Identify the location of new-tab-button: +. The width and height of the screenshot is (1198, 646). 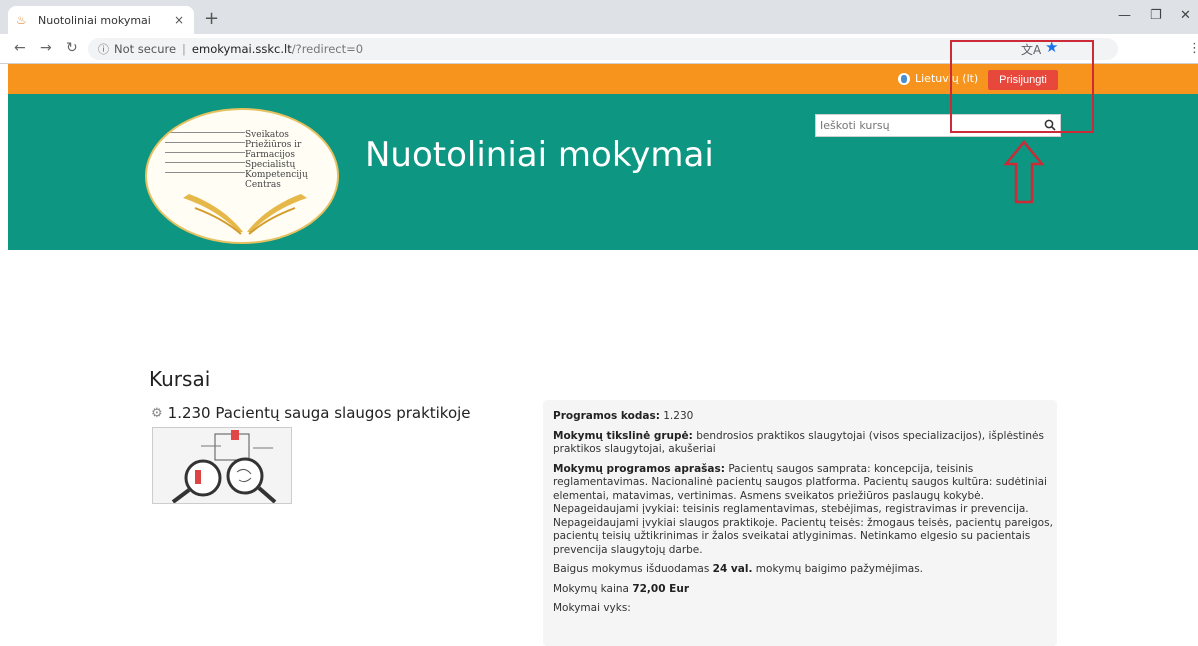
(211, 18).